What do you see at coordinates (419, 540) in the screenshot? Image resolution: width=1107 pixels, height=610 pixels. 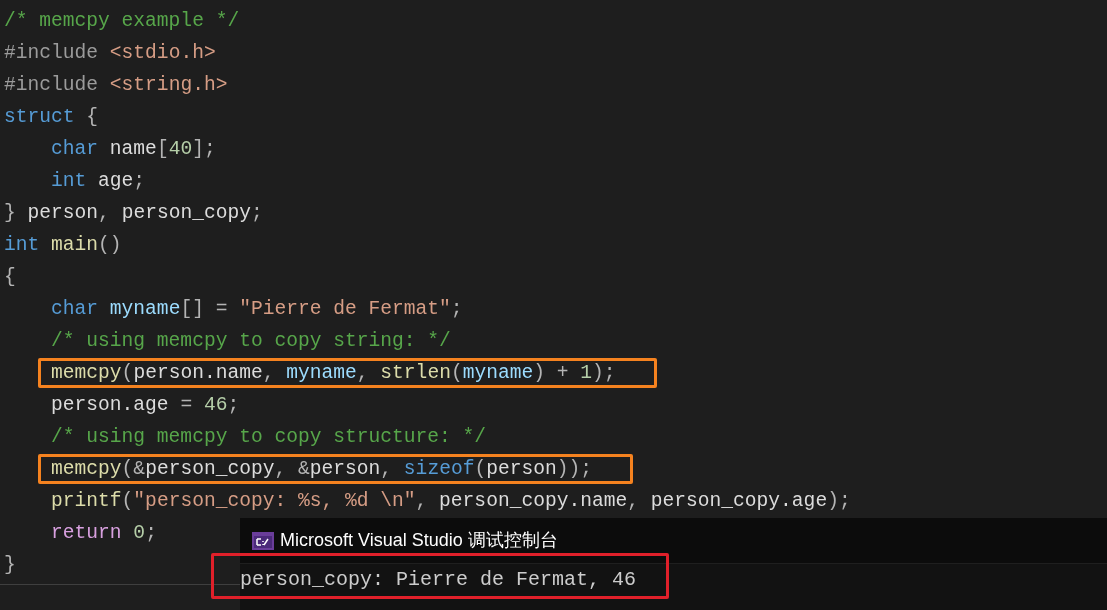 I see `console-title: Microsoft Visual Studio 调试控制台` at bounding box center [419, 540].